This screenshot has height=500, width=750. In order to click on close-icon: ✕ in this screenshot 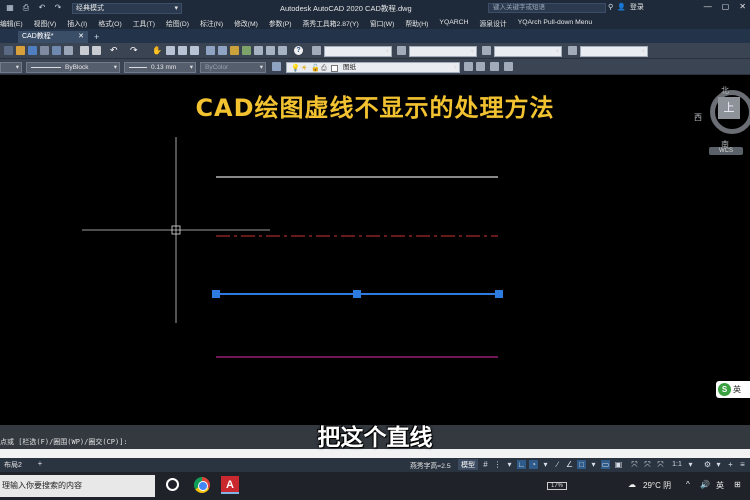, I will do `click(742, 6)`.